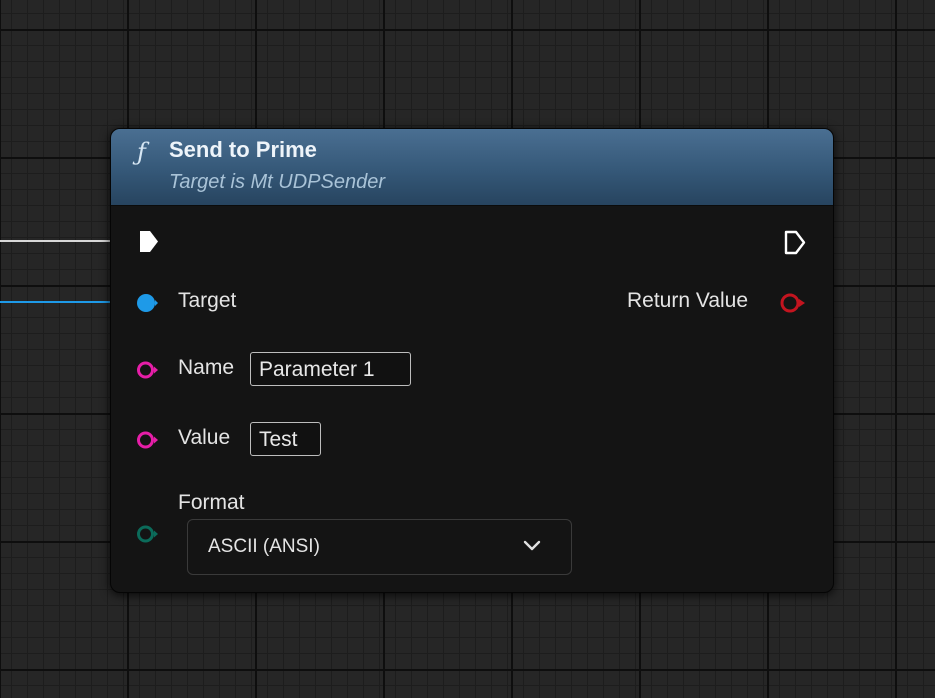  I want to click on target-label: Target, so click(207, 300).